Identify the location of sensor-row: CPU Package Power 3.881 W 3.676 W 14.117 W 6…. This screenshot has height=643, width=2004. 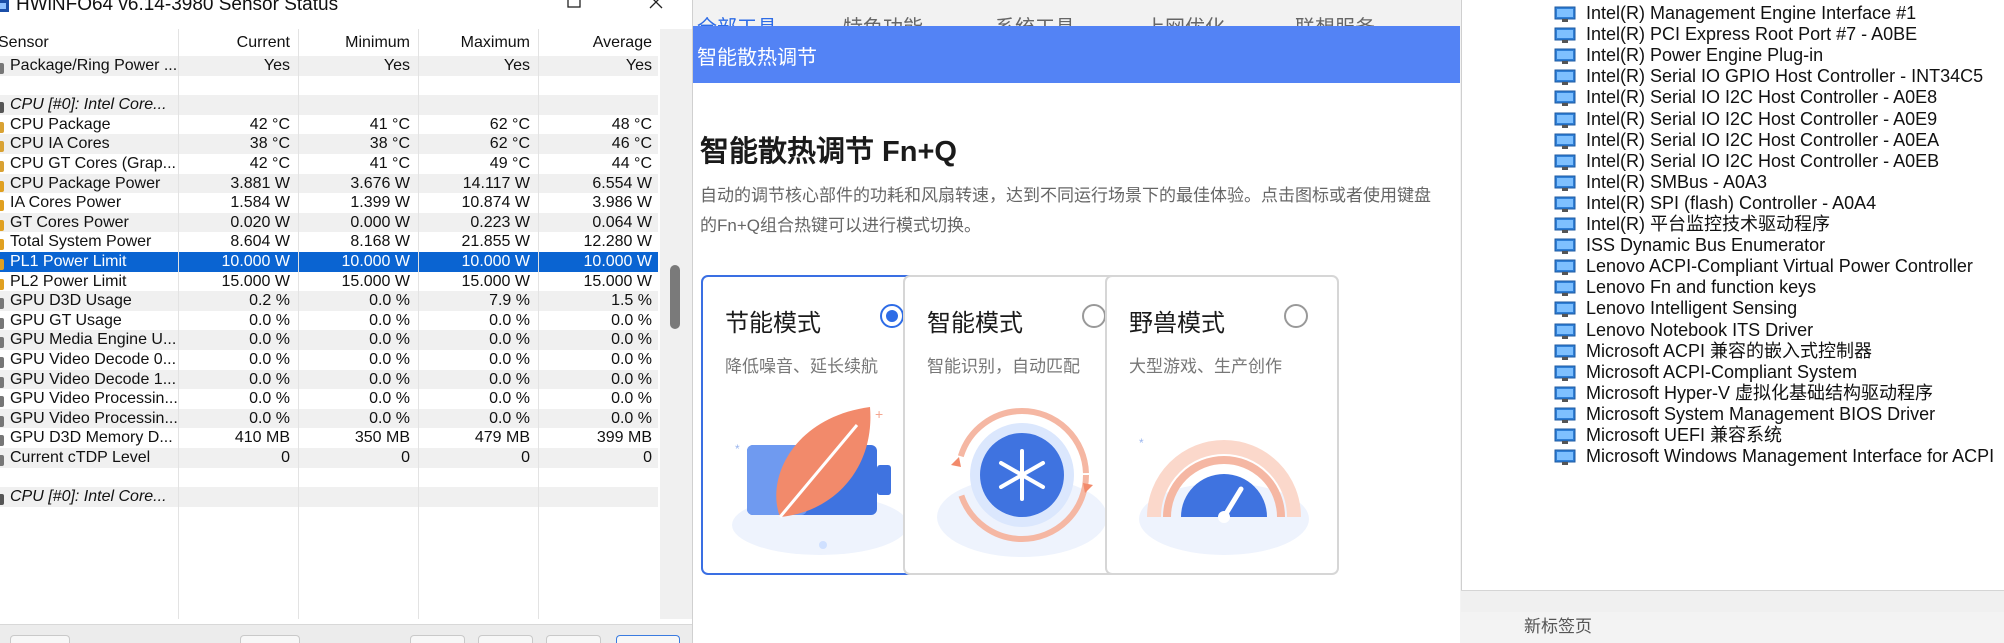
(329, 183).